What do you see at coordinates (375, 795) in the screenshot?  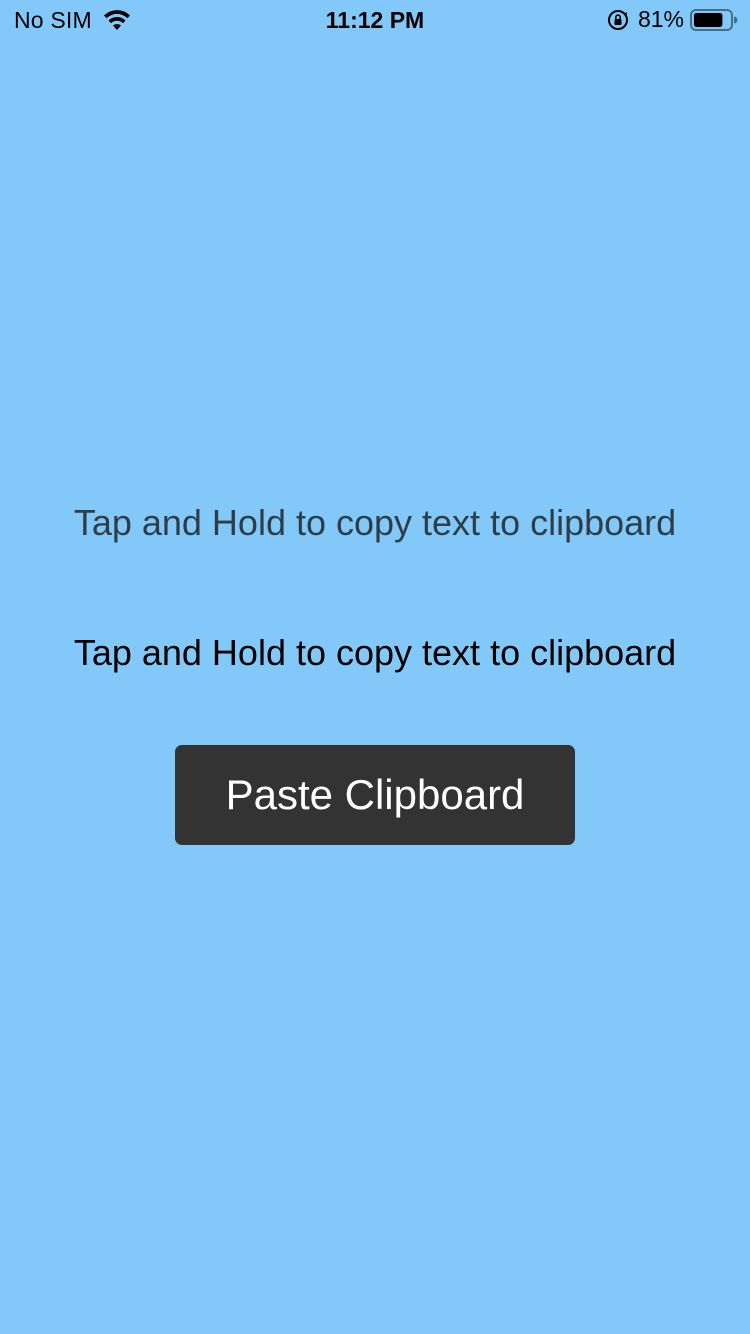 I see `paste-clipboard-button: Paste Clipboard` at bounding box center [375, 795].